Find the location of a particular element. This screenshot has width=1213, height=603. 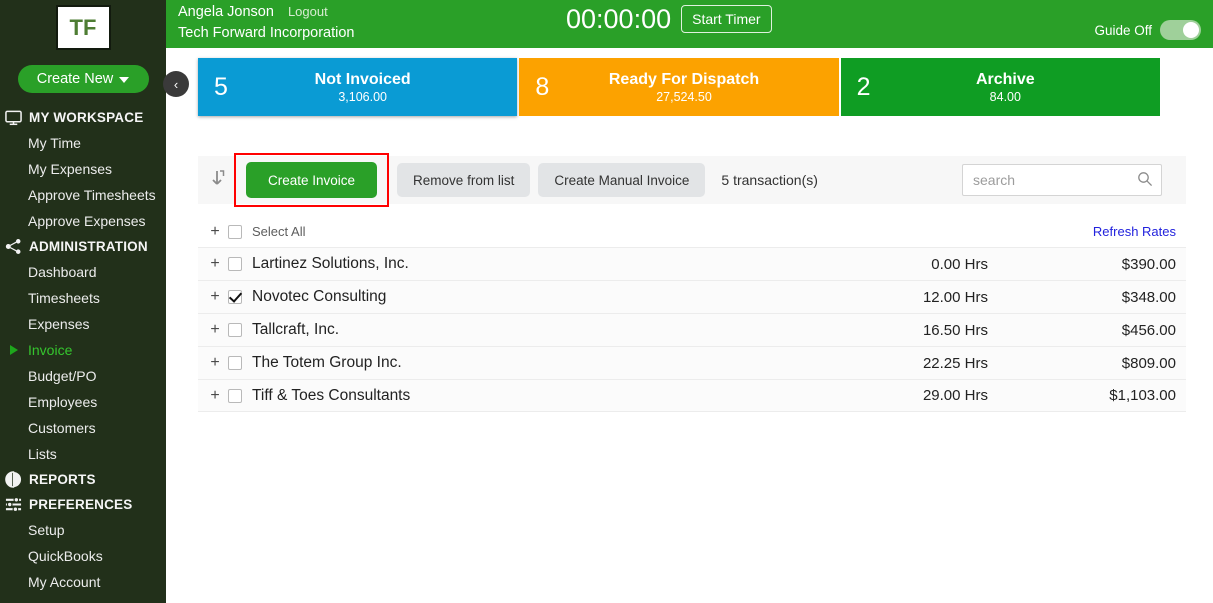

create-new-label: Create New is located at coordinates (75, 79).